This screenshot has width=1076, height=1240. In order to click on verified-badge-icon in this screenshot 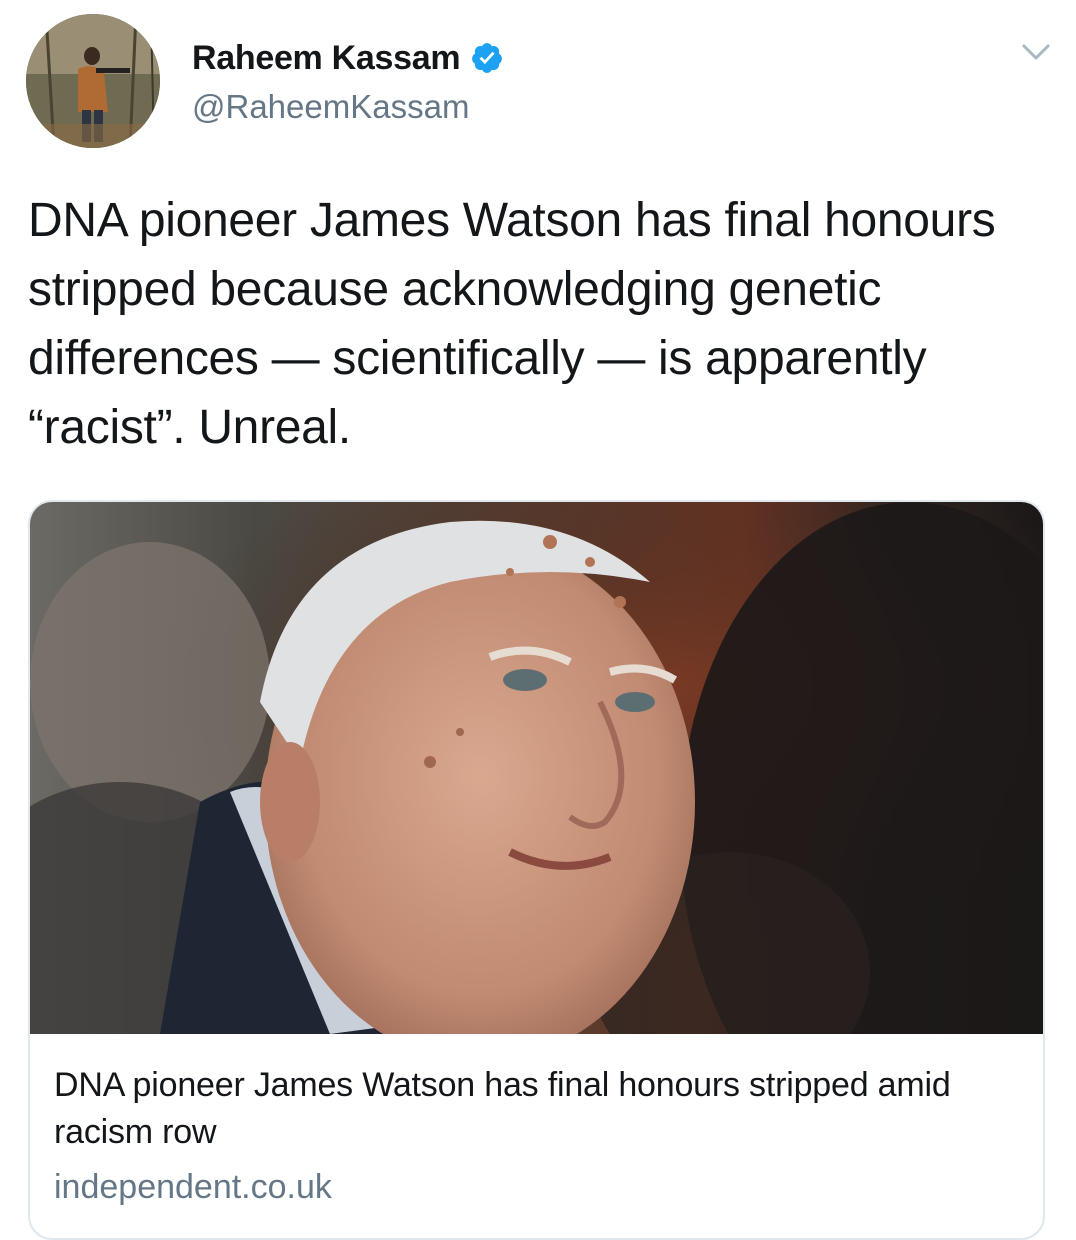, I will do `click(487, 58)`.